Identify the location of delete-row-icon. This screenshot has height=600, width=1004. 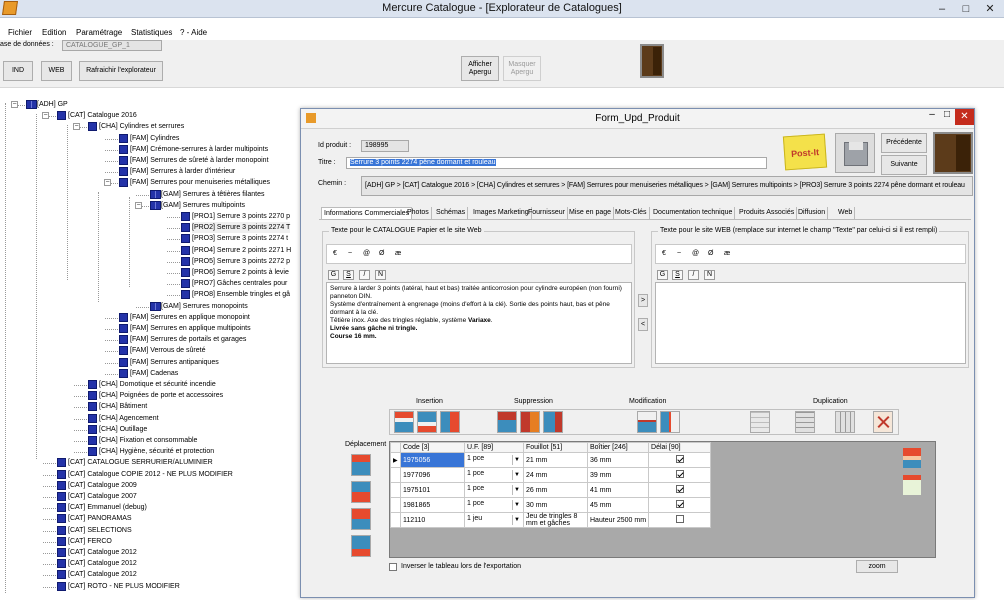
(507, 422).